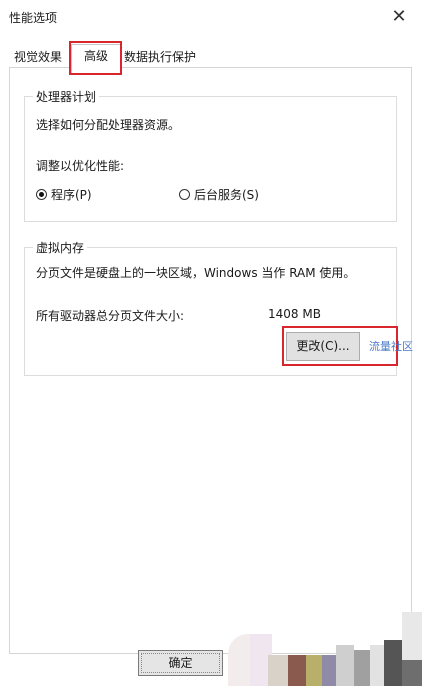 The height and width of the screenshot is (686, 422). Describe the element at coordinates (38, 57) in the screenshot. I see `tab-visual-effects: 视觉效果` at that location.